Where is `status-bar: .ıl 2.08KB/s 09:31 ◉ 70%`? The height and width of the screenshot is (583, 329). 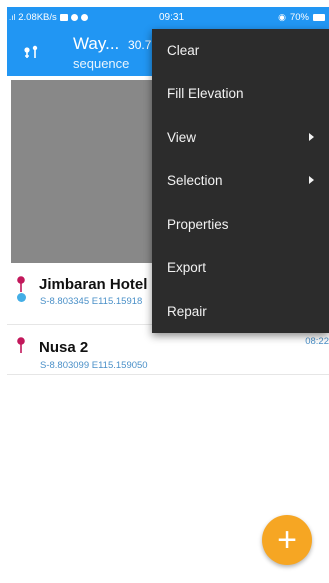
status-bar: .ıl 2.08KB/s 09:31 ◉ 70% is located at coordinates (168, 18).